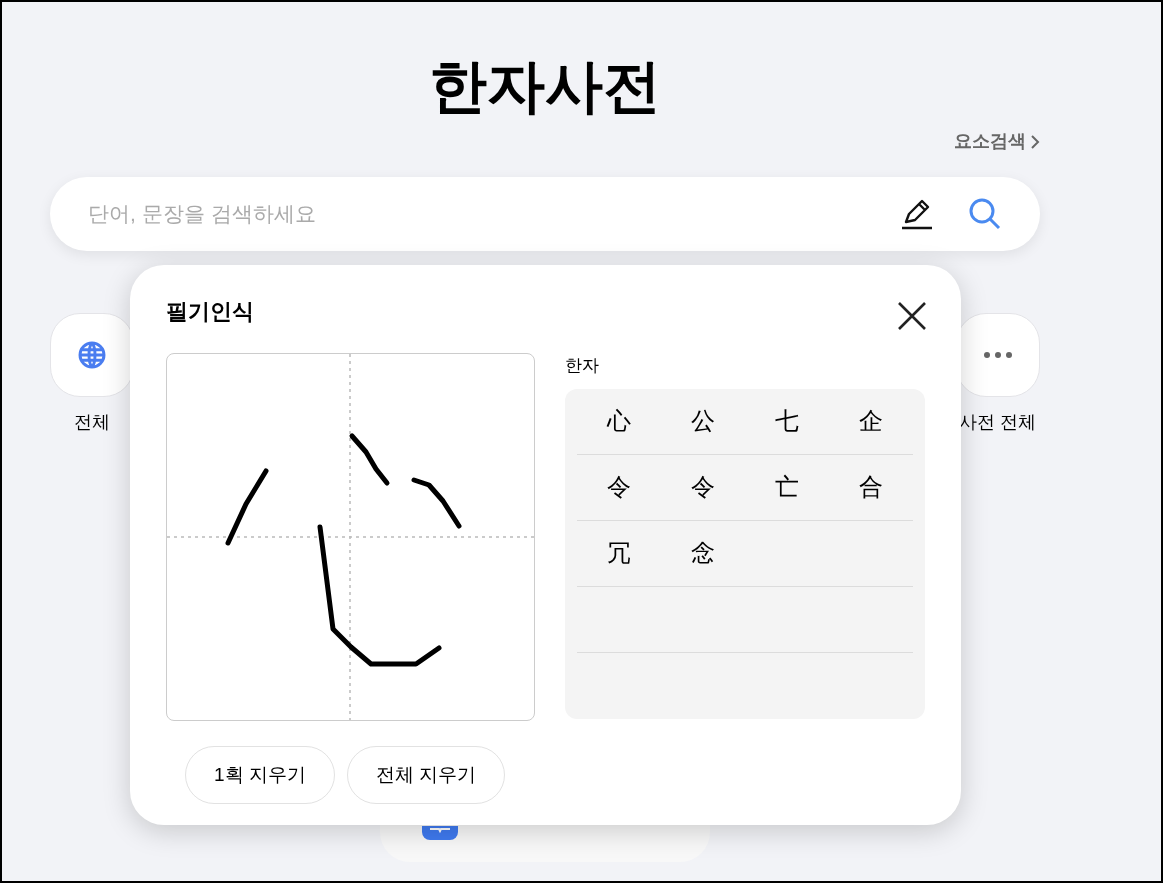 Image resolution: width=1163 pixels, height=883 pixels. Describe the element at coordinates (545, 86) in the screenshot. I see `page-title: 한자사전` at that location.